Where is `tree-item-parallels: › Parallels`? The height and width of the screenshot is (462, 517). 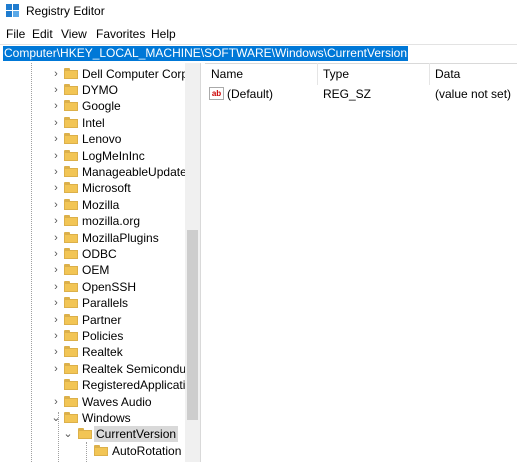 tree-item-parallels: › Parallels is located at coordinates (117, 303).